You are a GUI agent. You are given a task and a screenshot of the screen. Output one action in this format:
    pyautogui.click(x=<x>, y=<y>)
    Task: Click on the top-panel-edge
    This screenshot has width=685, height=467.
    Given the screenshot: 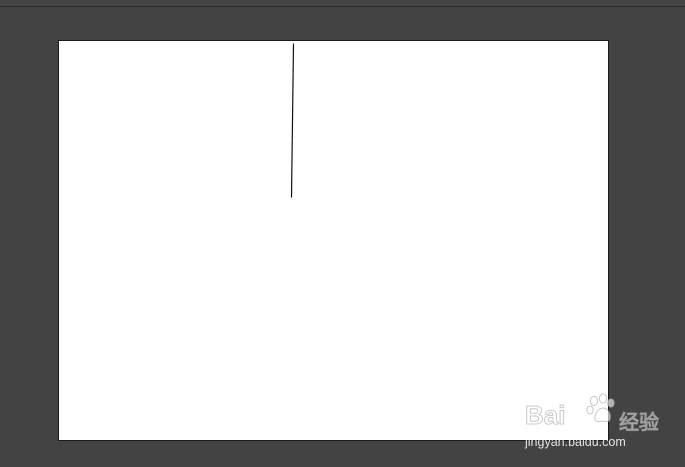 What is the action you would take?
    pyautogui.click(x=342, y=3)
    